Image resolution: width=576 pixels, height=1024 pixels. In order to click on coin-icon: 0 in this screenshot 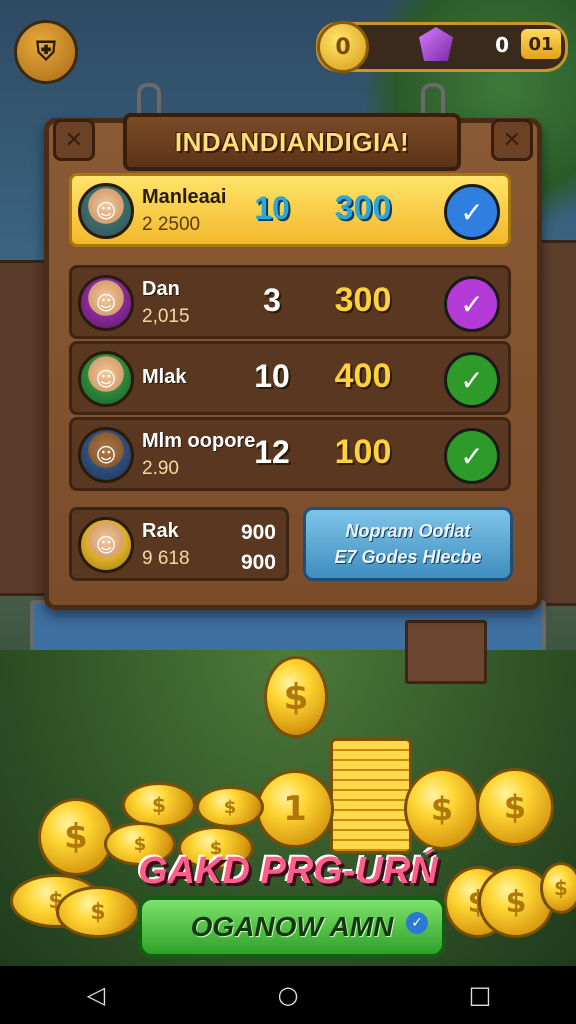, I will do `click(343, 47)`.